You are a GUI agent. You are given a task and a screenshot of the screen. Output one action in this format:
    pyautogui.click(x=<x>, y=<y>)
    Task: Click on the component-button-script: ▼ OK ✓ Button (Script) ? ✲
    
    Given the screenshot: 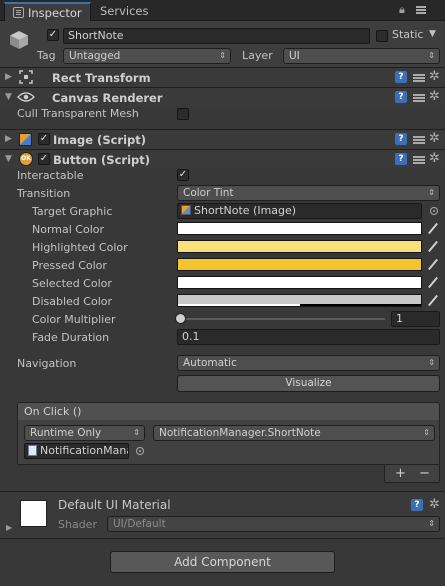 What is the action you would take?
    pyautogui.click(x=222, y=159)
    